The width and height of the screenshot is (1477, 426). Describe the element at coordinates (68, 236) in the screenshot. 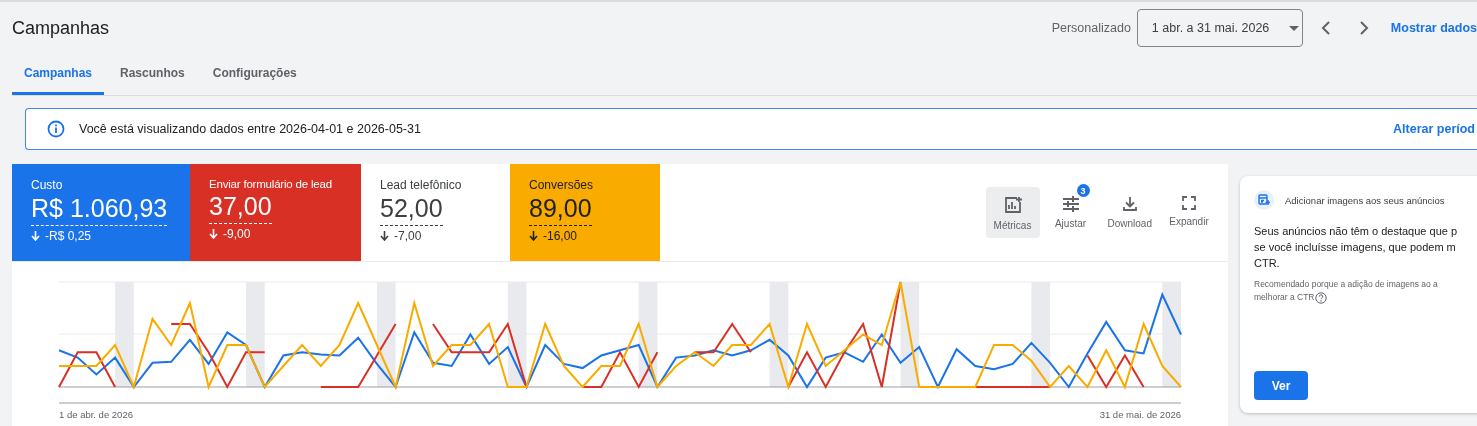

I see `metric-change: -R$ 0,25` at that location.